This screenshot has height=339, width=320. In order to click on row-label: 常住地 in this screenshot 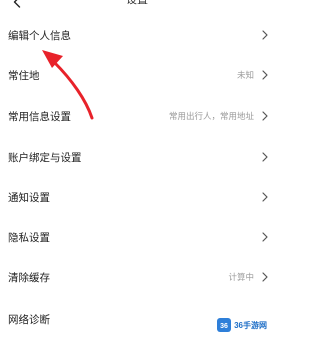, I will do `click(24, 75)`.